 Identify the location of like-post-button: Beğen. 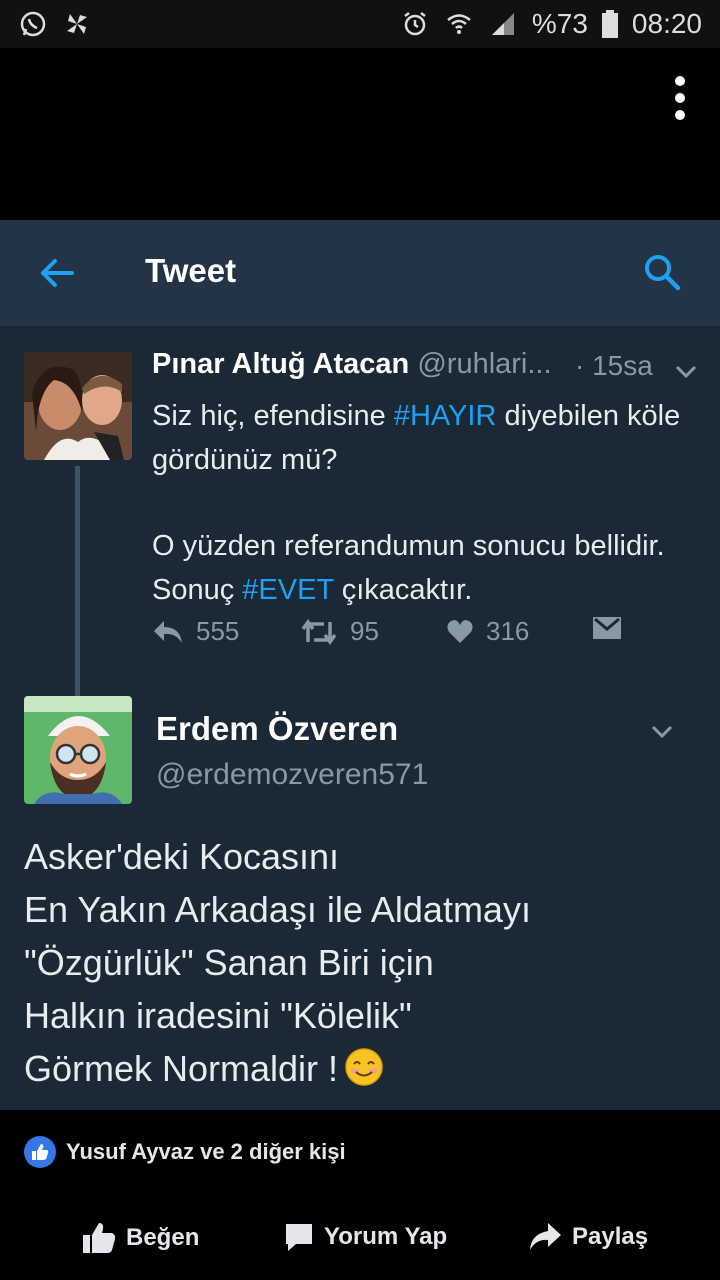
(140, 1238).